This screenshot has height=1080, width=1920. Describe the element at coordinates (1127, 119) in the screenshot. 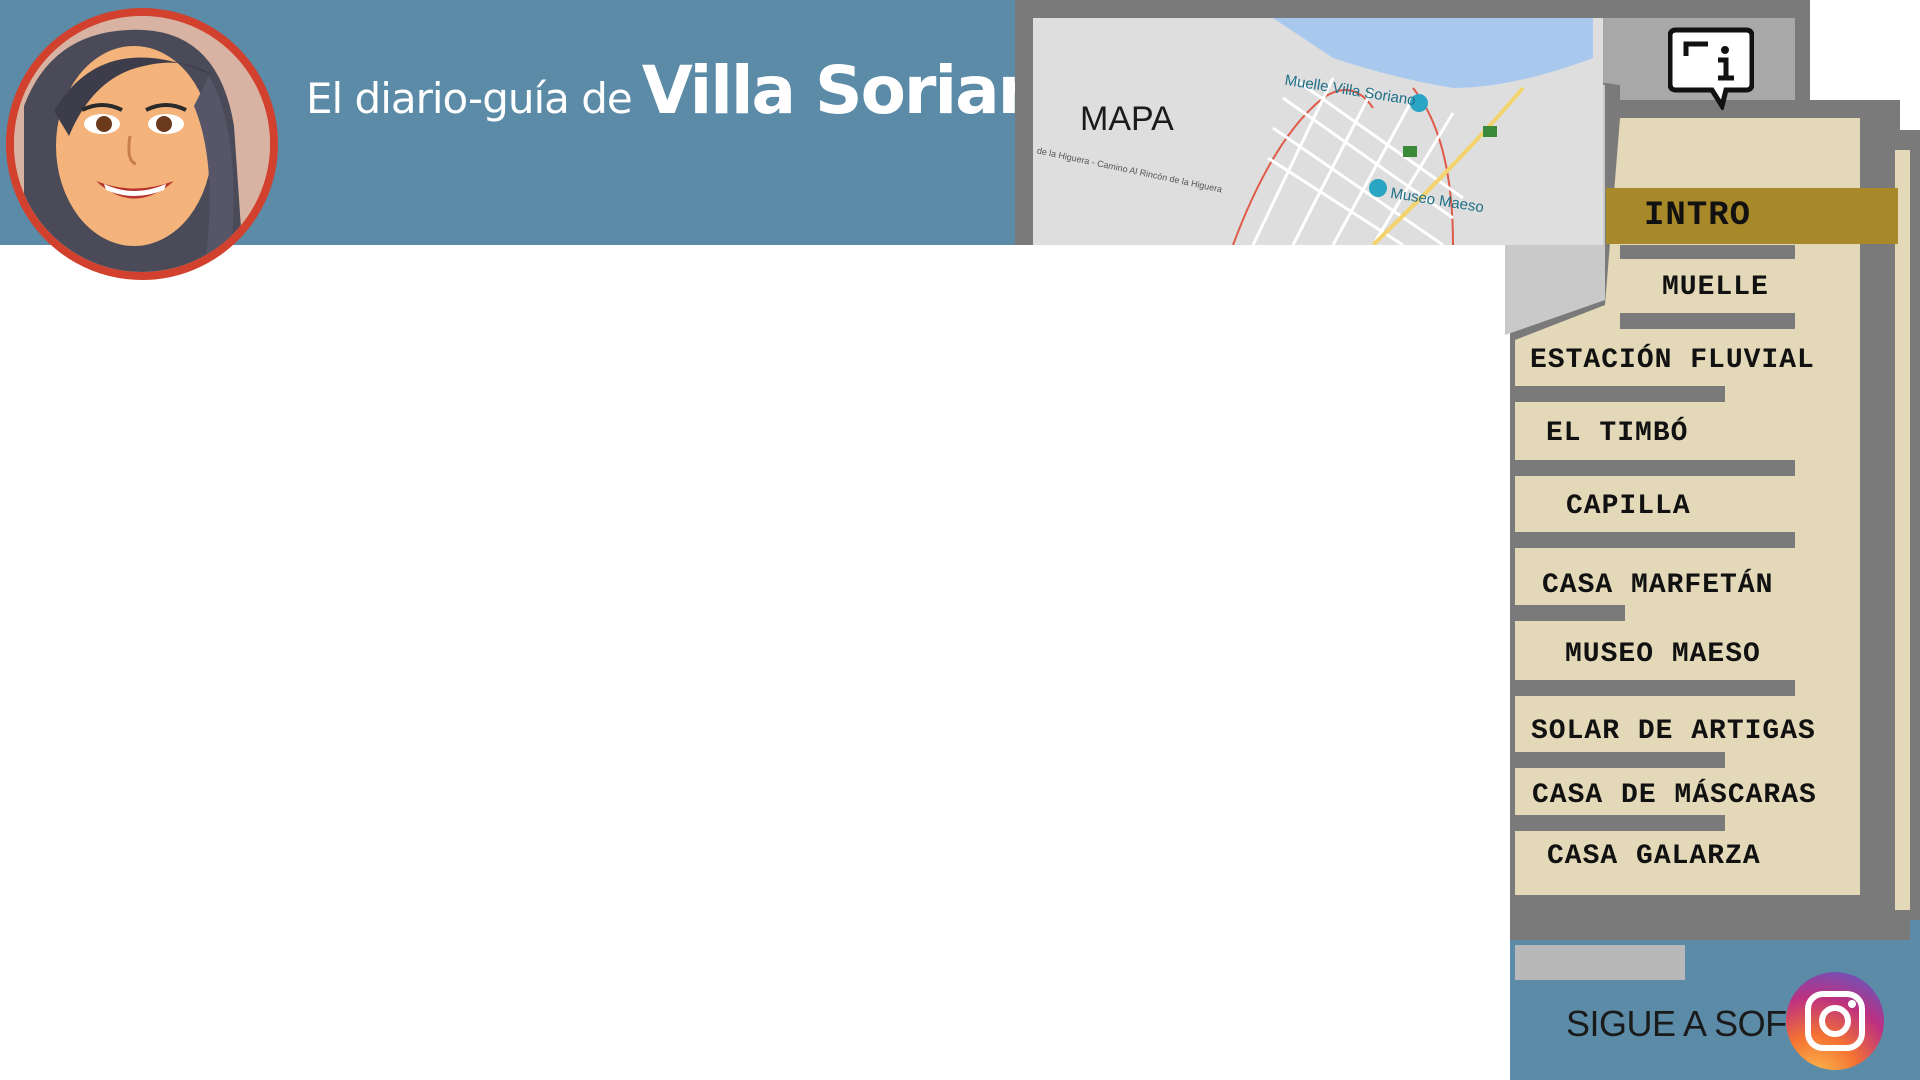

I see `map-label: MAPA` at that location.